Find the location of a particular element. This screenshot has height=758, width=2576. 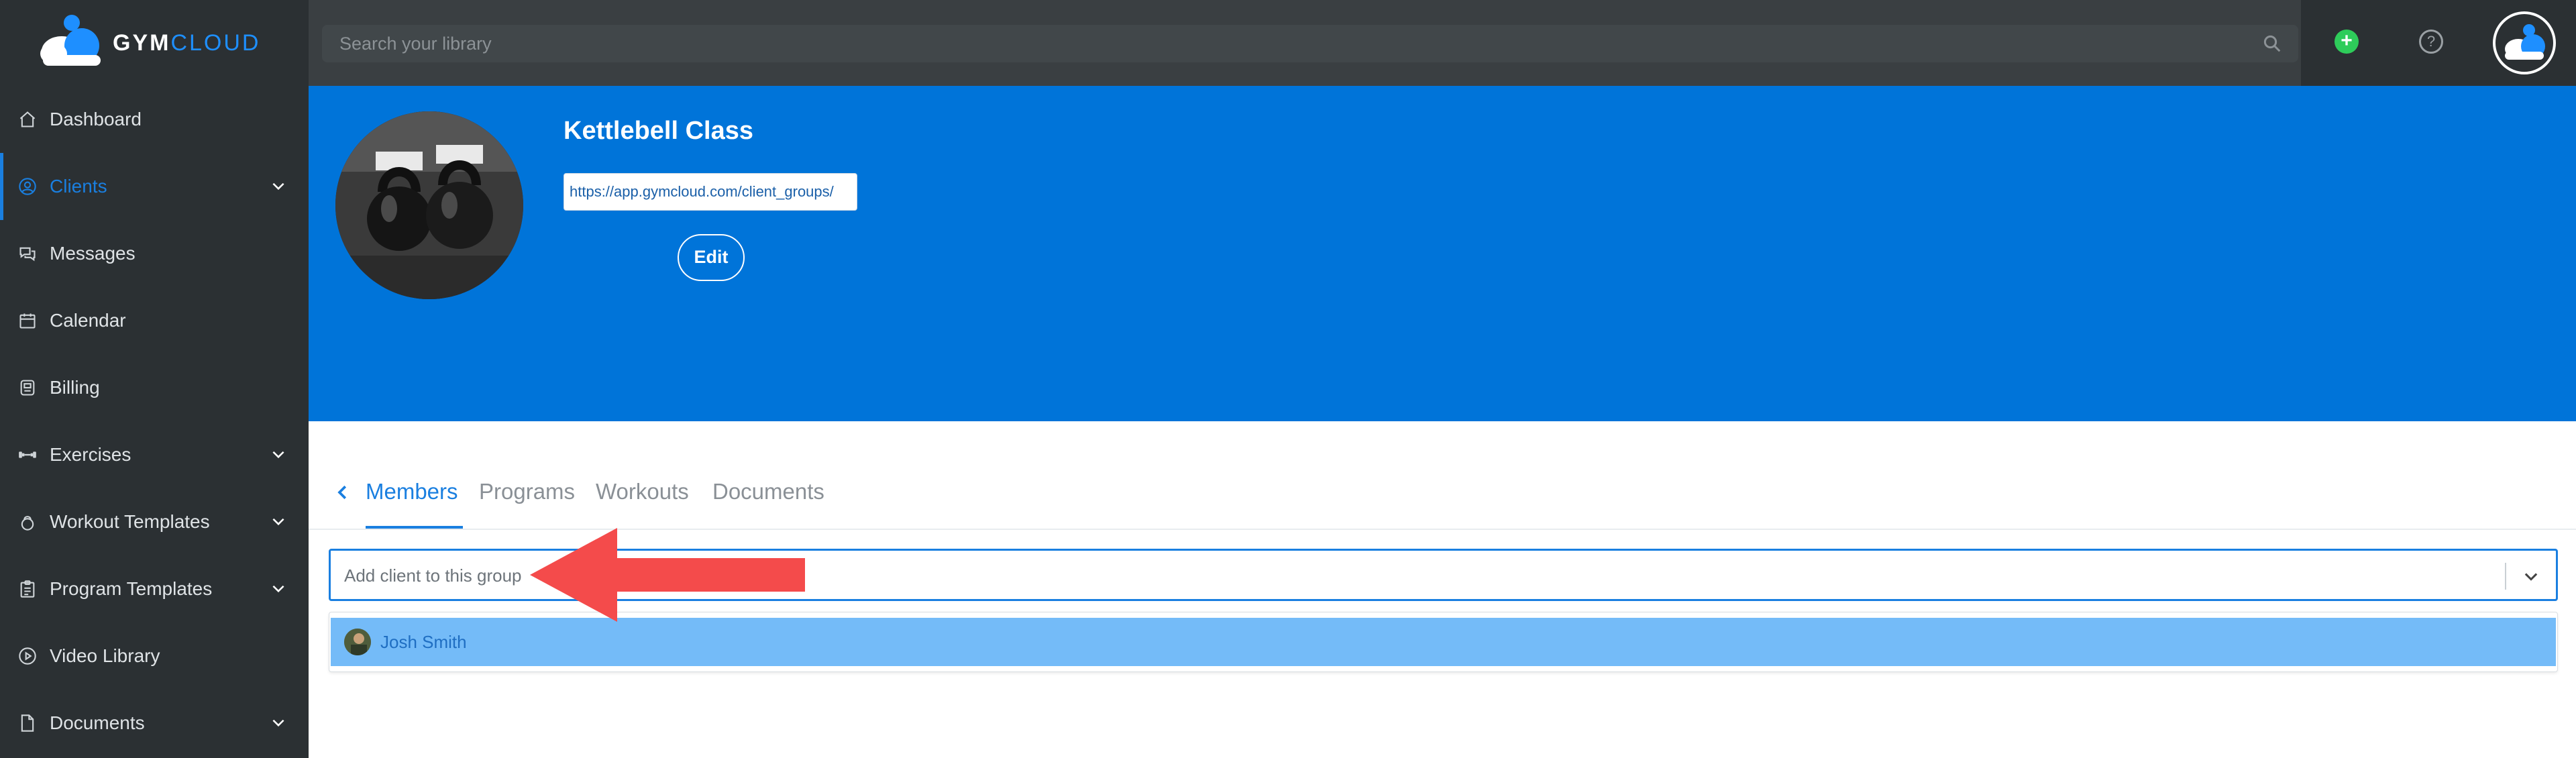

tab-programs: Programs is located at coordinates (527, 491).